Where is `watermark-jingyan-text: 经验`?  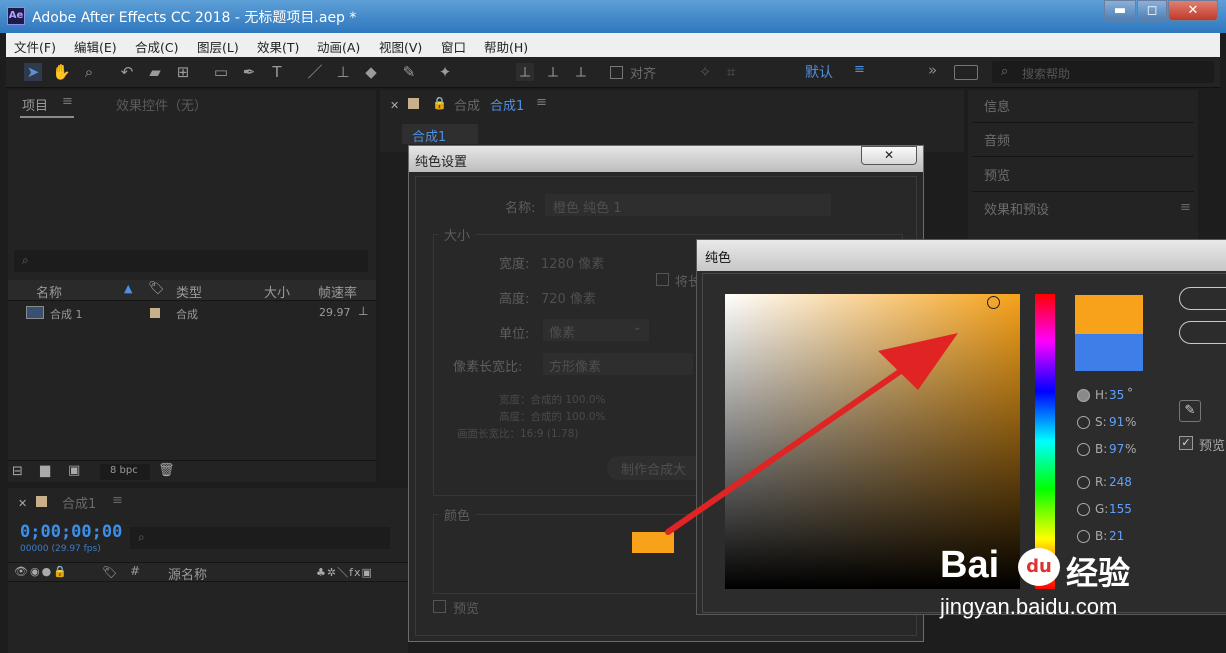 watermark-jingyan-text: 经验 is located at coordinates (1098, 573).